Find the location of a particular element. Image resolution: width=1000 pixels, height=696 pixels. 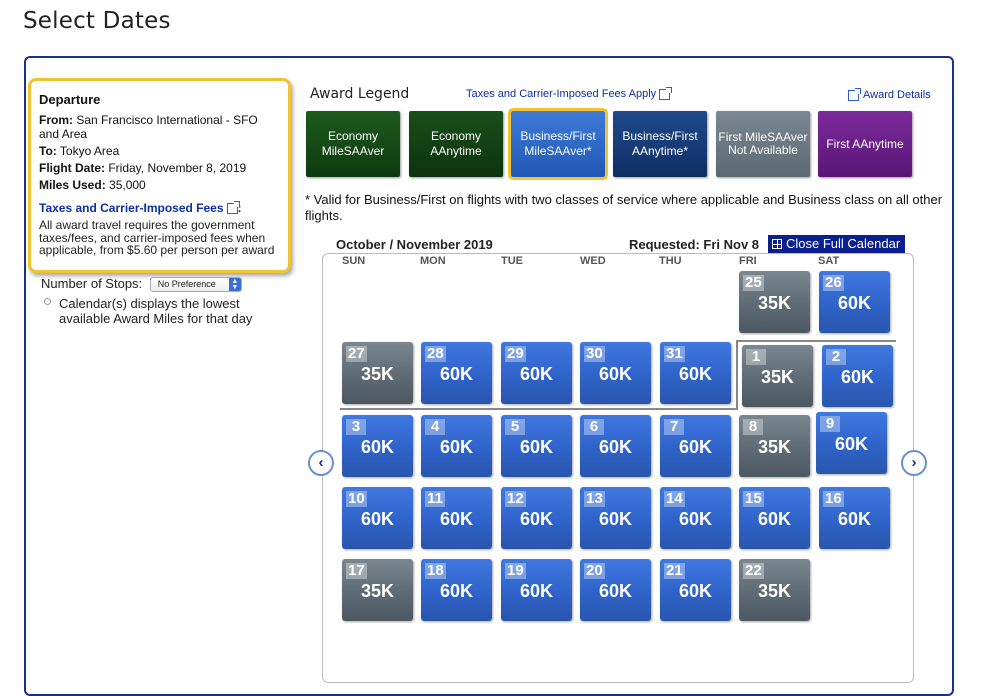

calendar-day: 27 35K is located at coordinates (377, 373).